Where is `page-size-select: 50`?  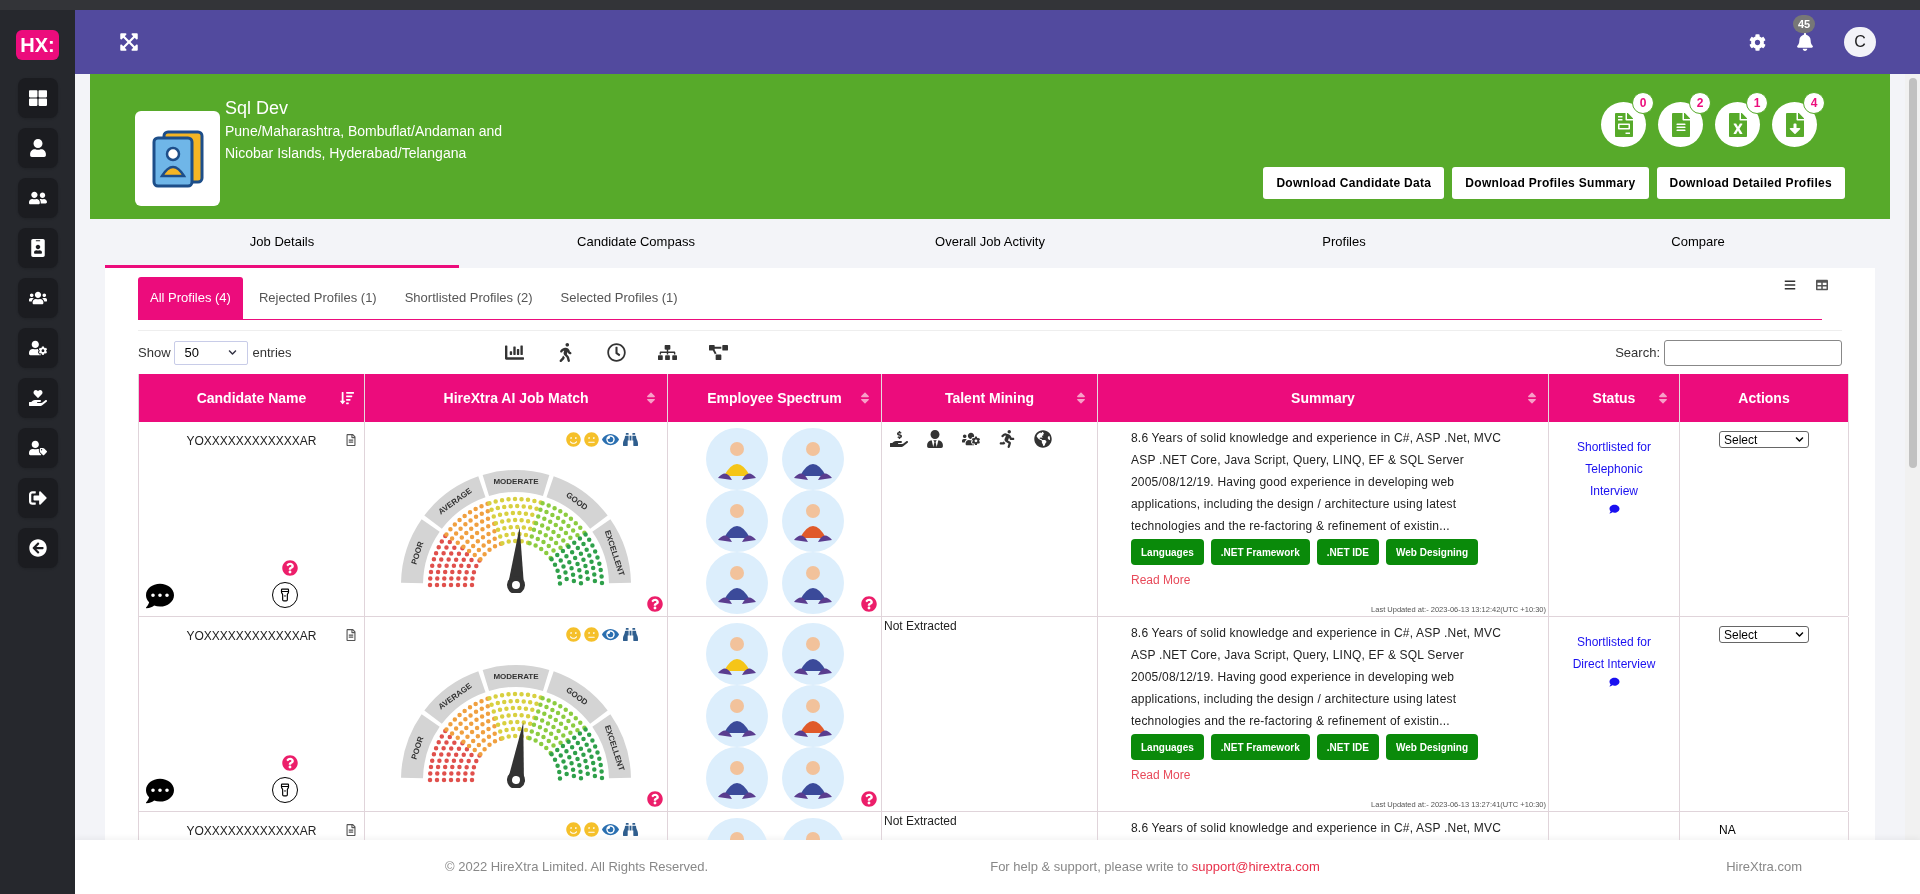 page-size-select: 50 is located at coordinates (210, 352).